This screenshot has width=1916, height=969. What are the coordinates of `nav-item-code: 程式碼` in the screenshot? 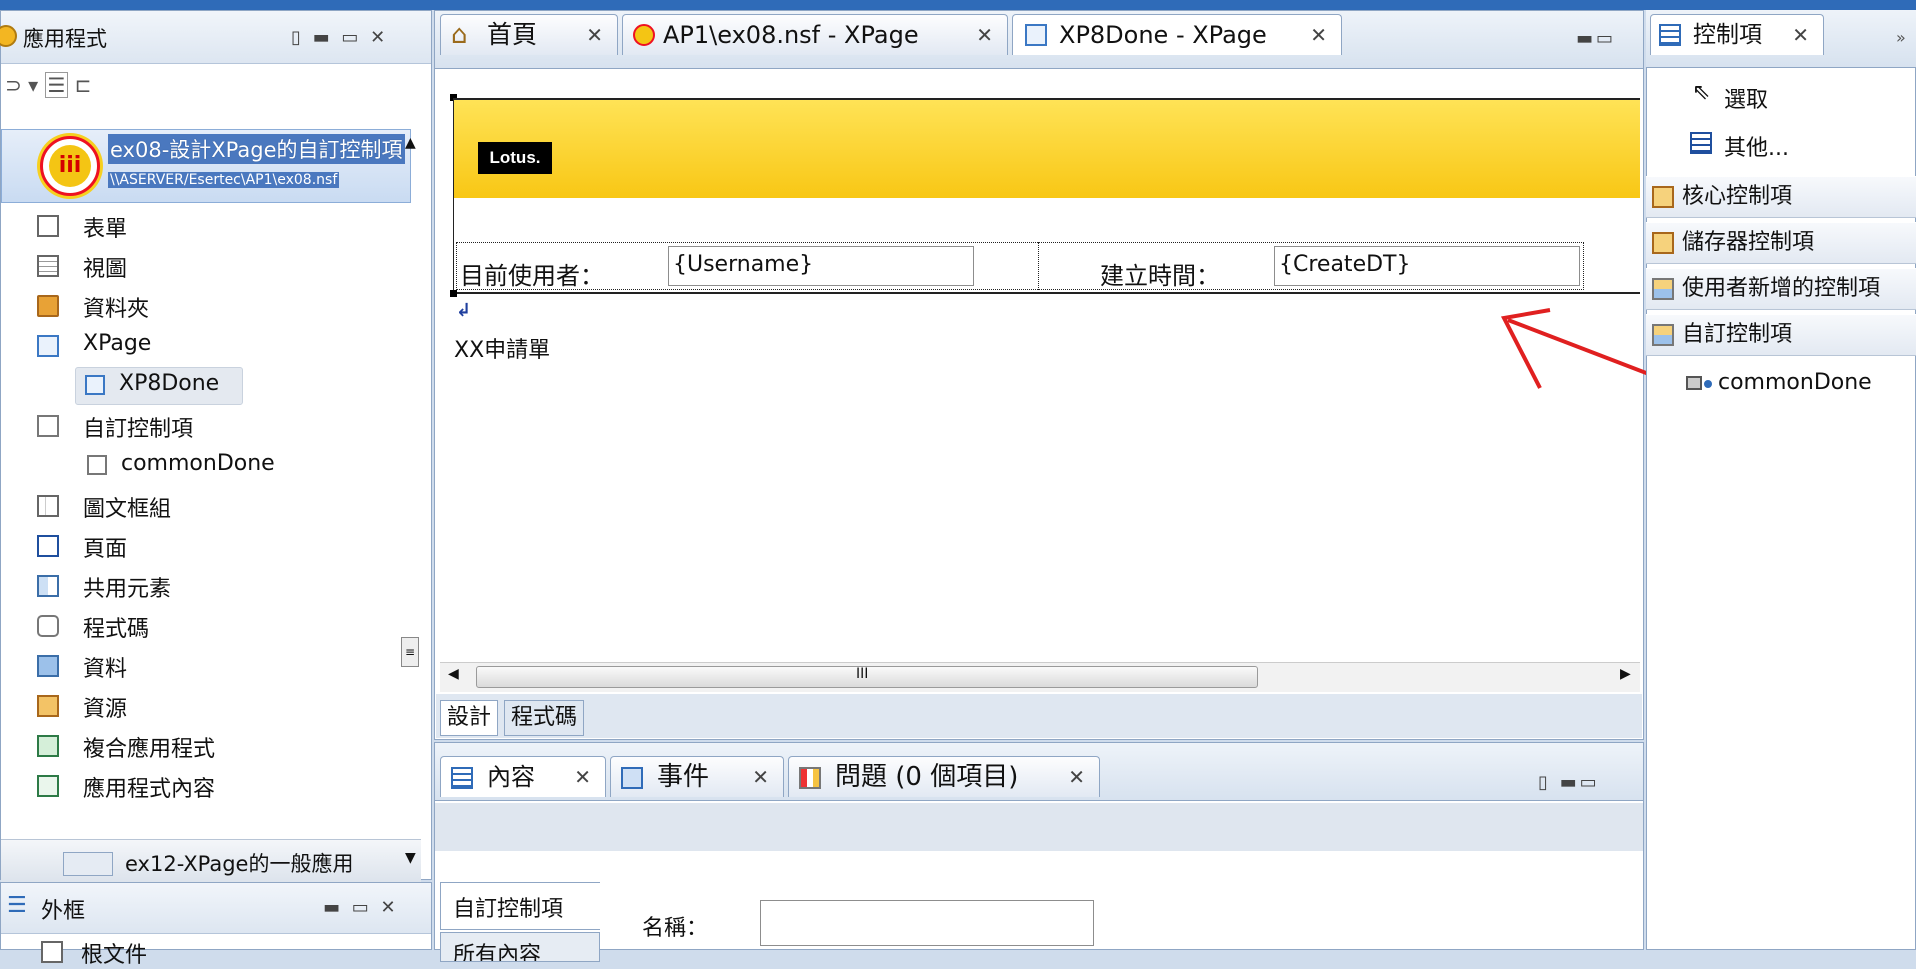 It's located at (116, 627).